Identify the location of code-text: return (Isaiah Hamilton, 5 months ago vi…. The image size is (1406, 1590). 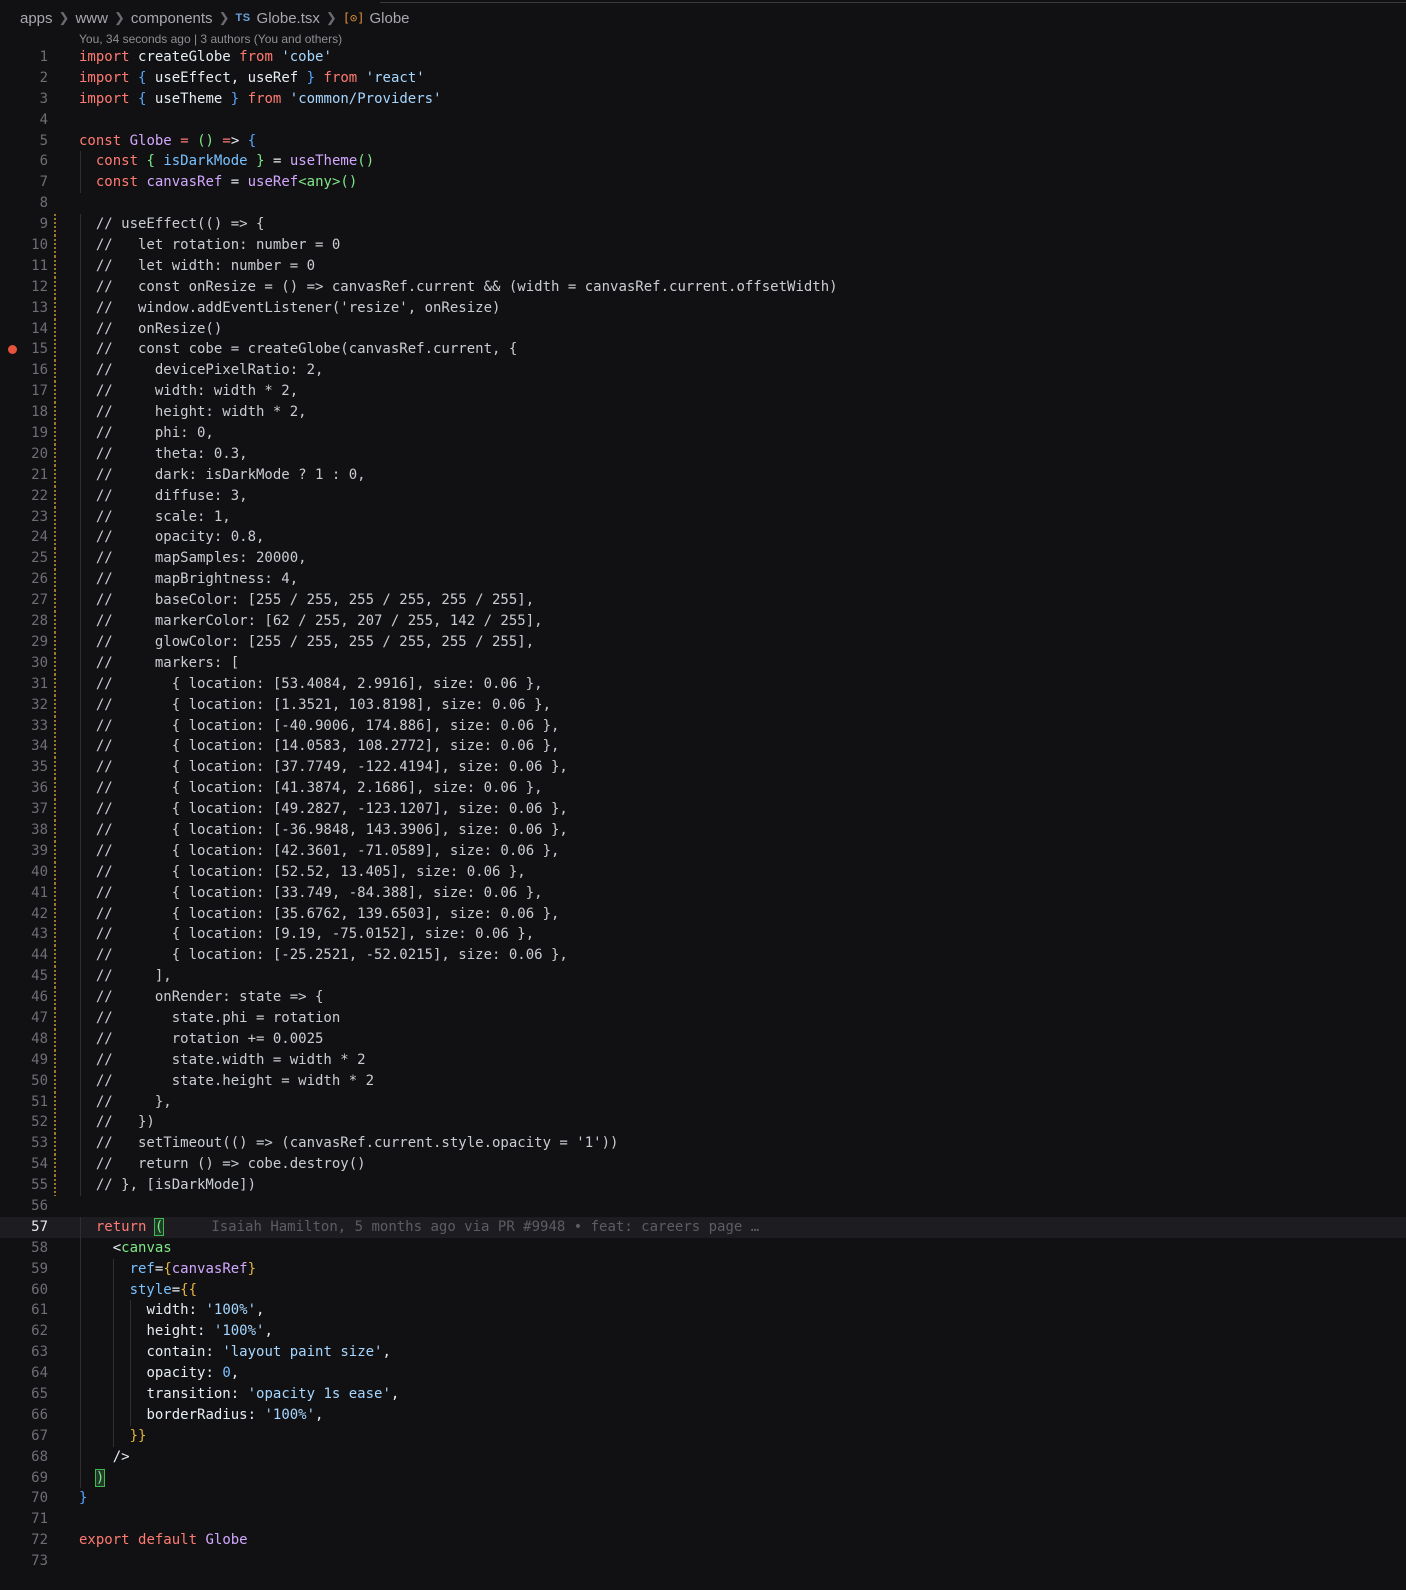
(419, 1227).